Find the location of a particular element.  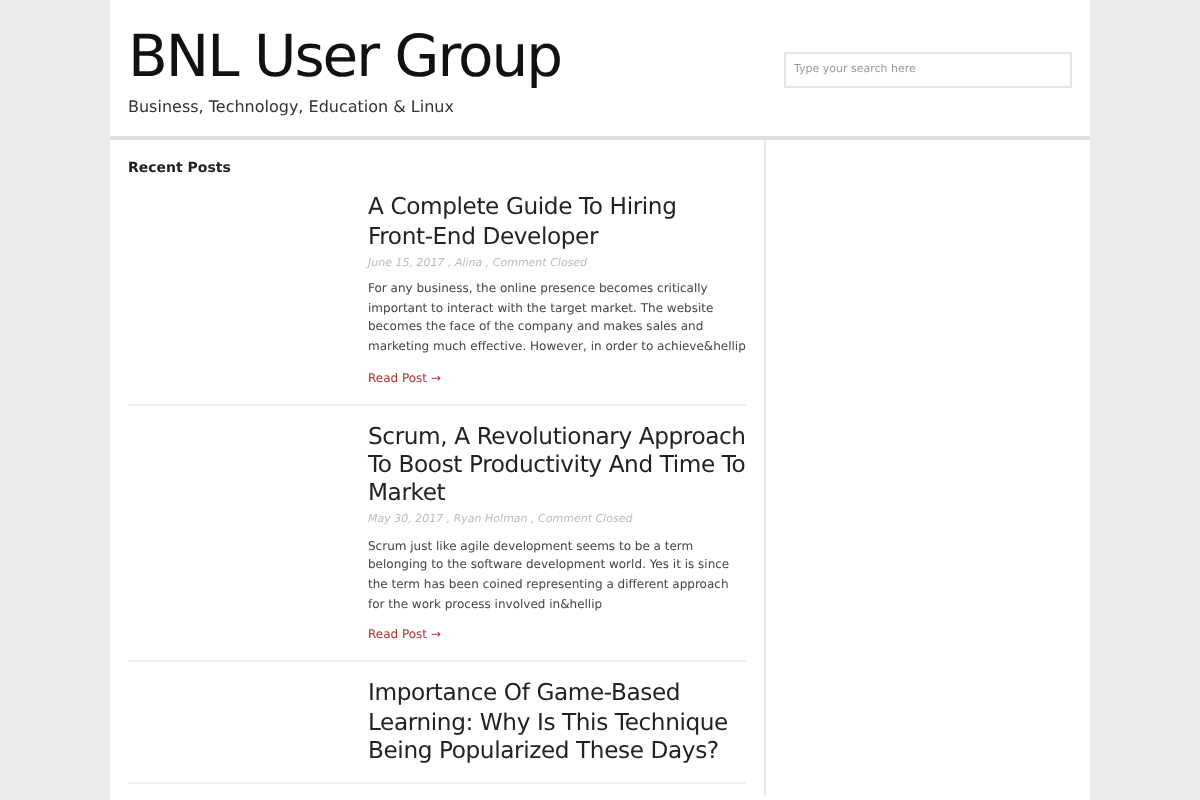

site-title: BNL User Group is located at coordinates (345, 57).